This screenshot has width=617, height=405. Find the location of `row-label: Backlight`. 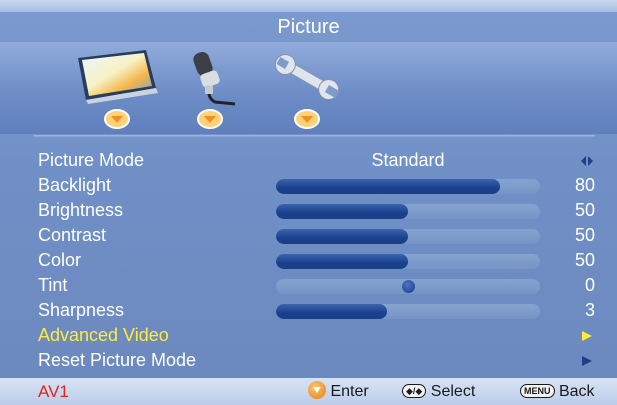

row-label: Backlight is located at coordinates (75, 185).